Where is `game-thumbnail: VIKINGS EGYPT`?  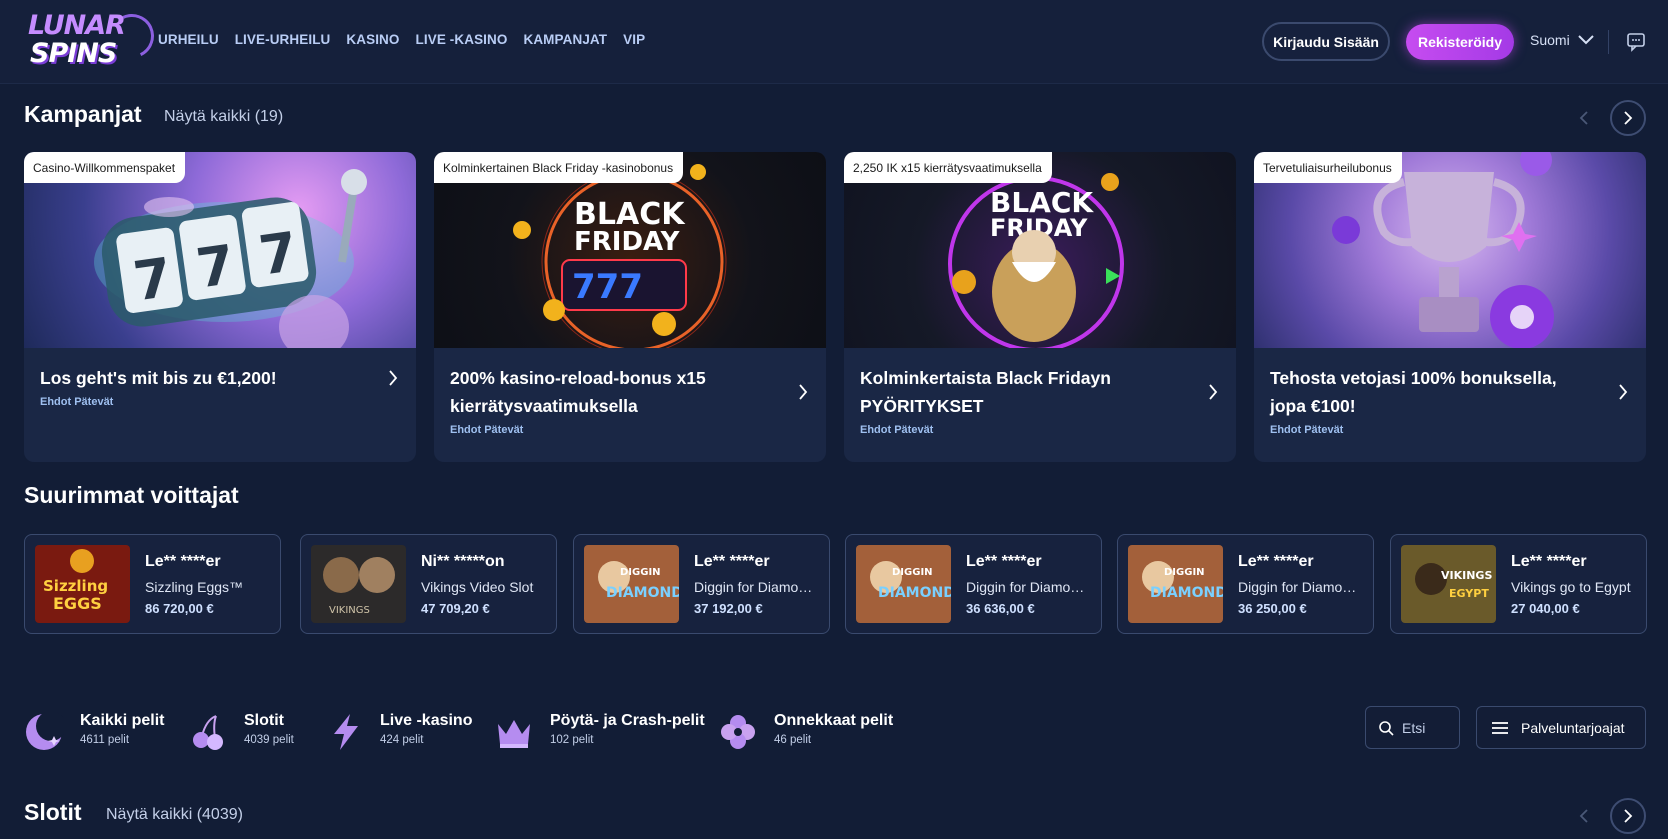
game-thumbnail: VIKINGS EGYPT is located at coordinates (1448, 584).